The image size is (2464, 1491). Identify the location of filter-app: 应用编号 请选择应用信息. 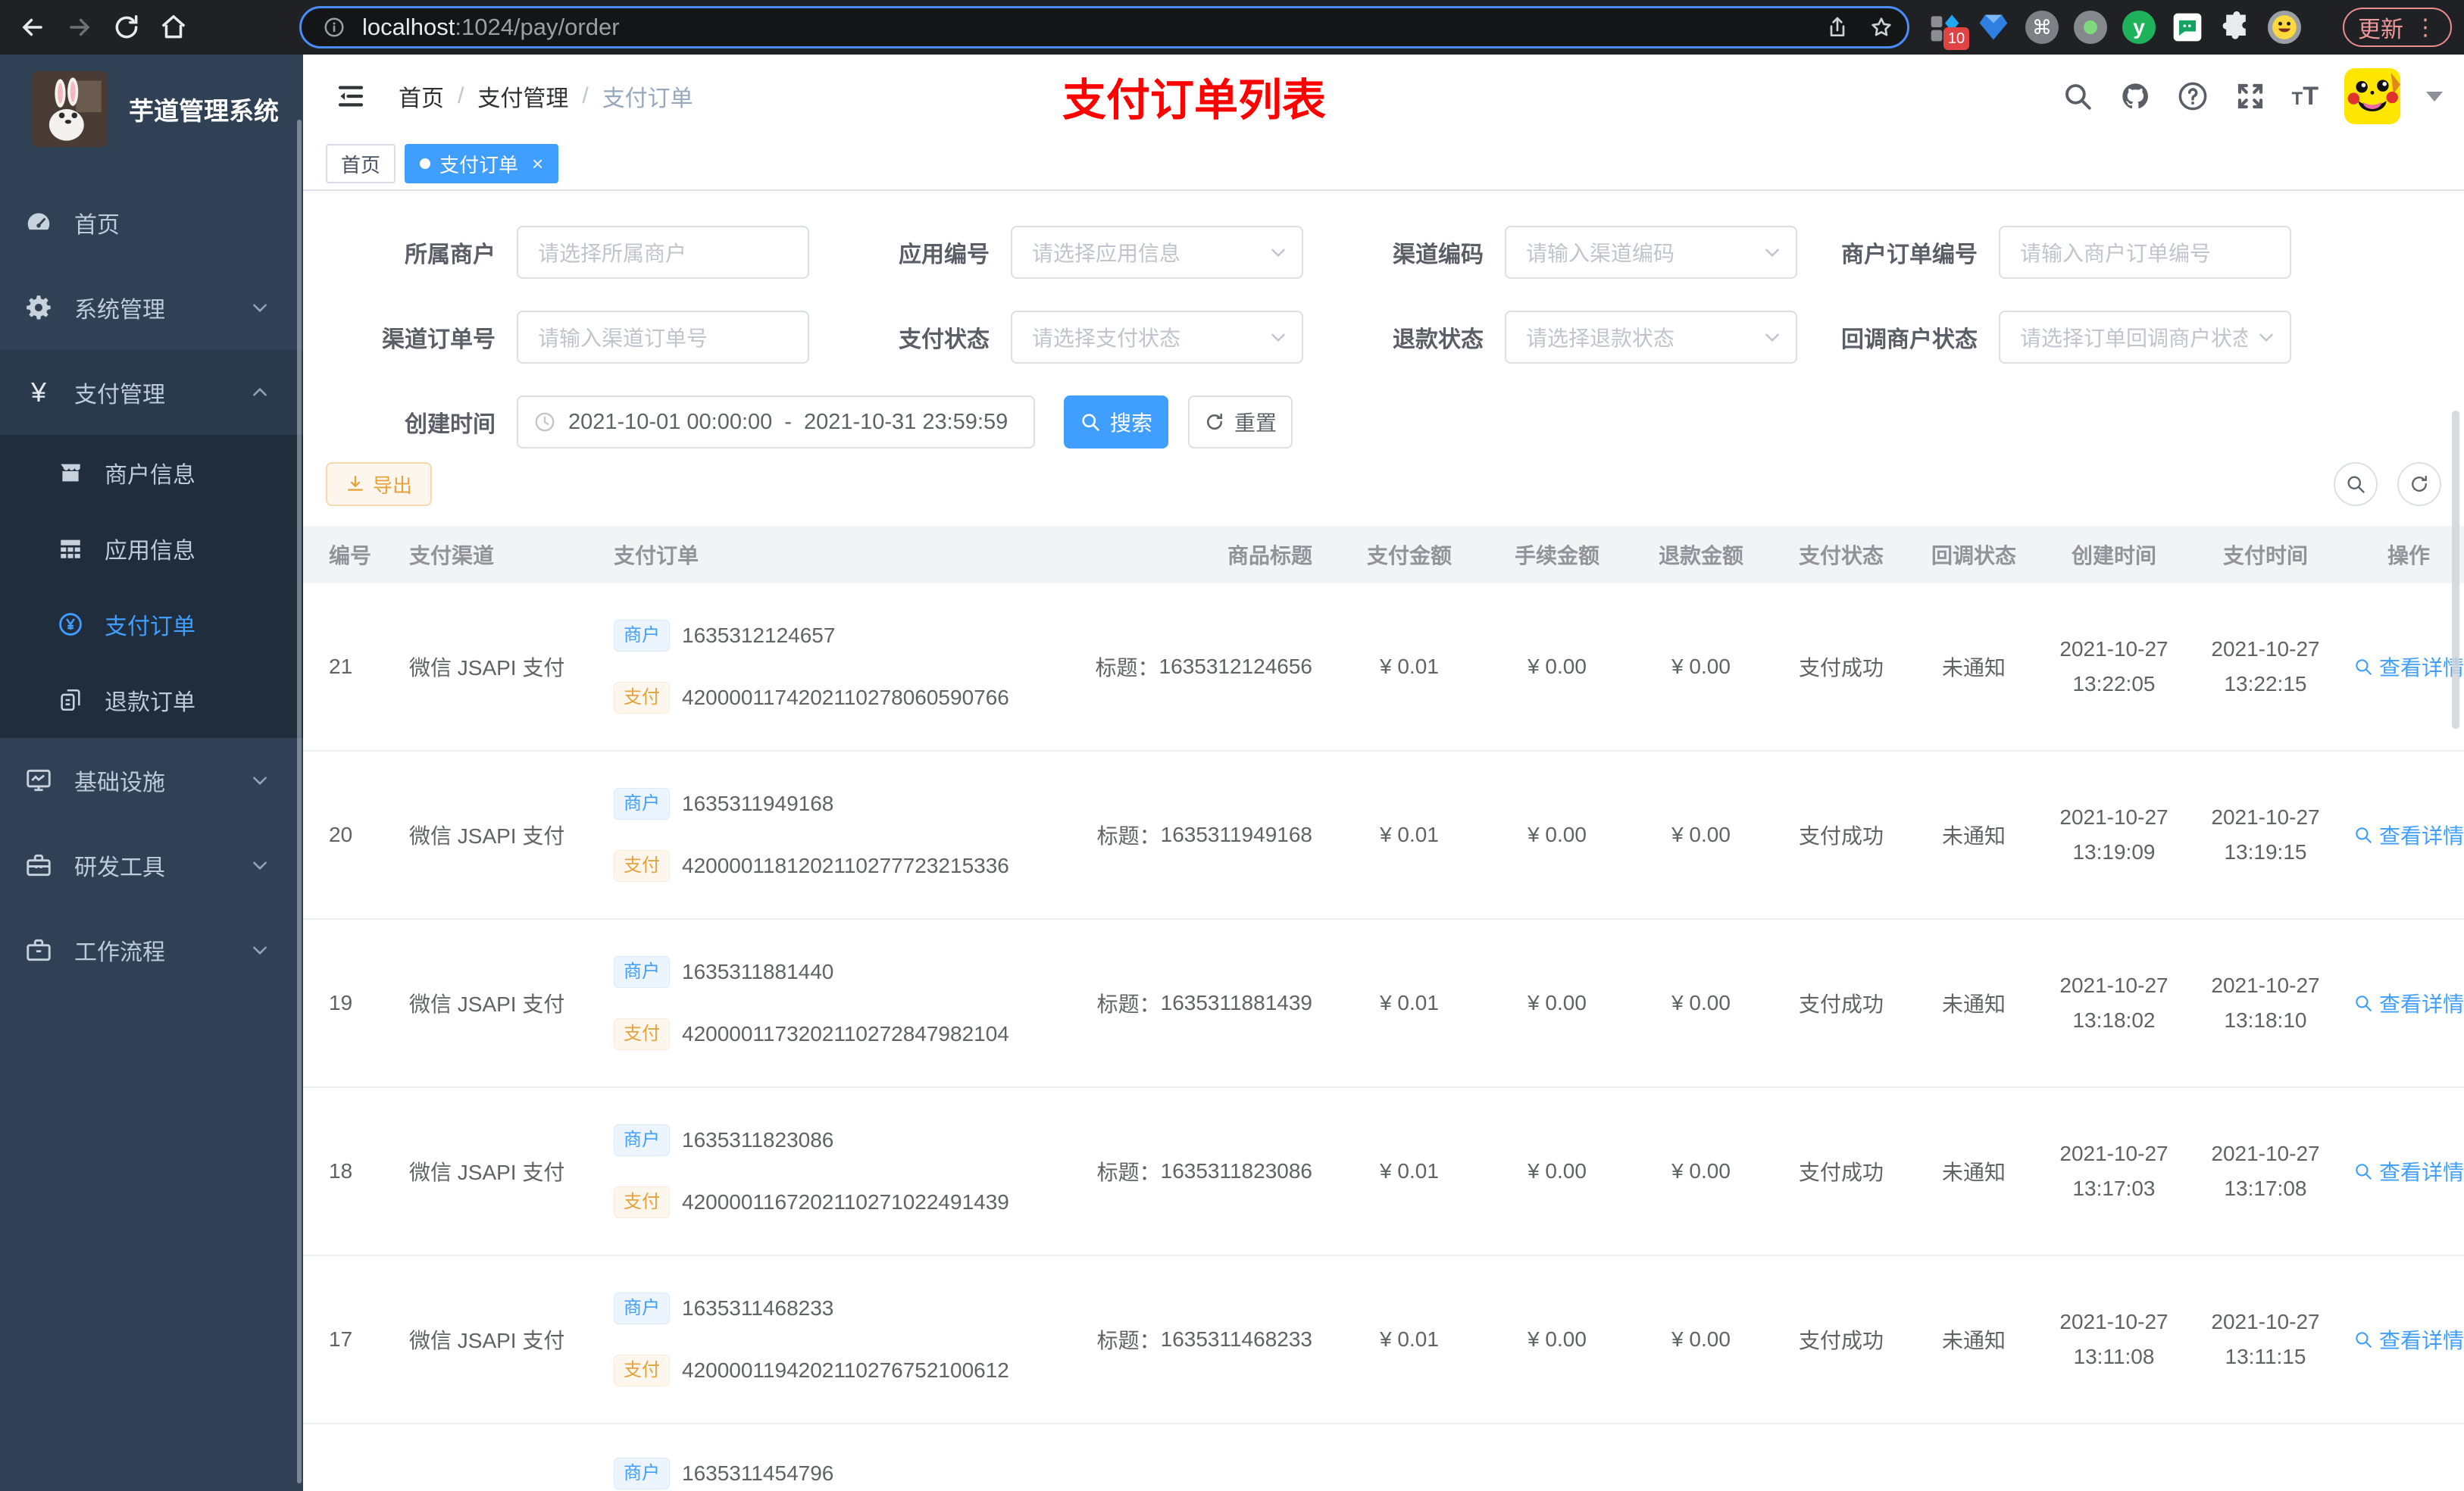
(1067, 252).